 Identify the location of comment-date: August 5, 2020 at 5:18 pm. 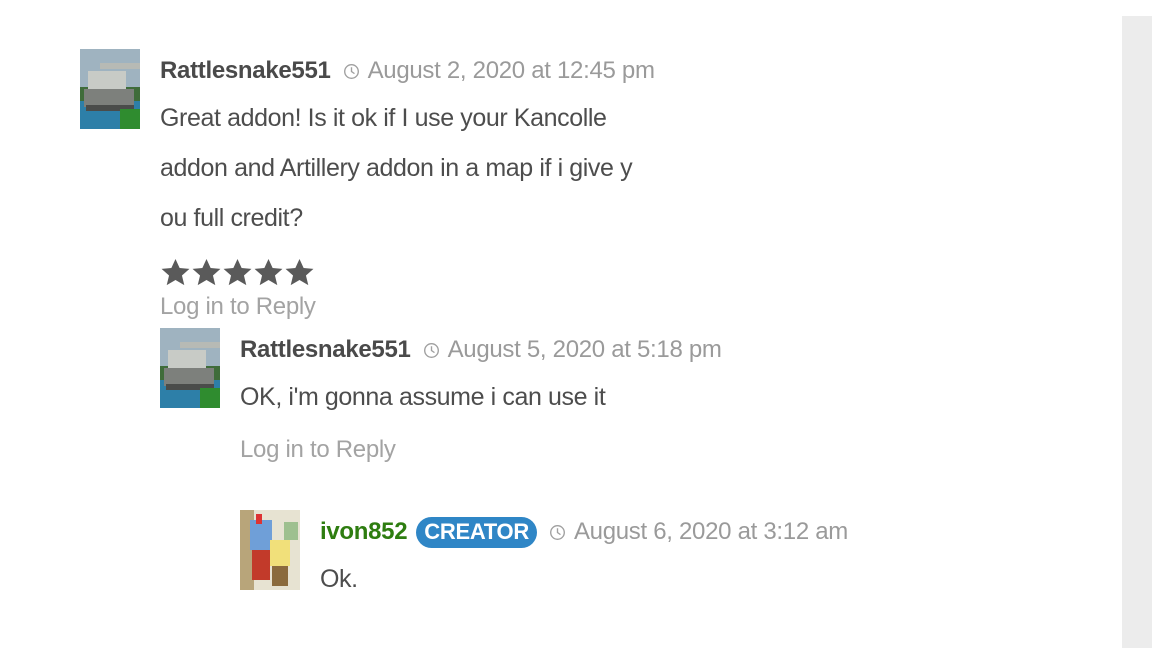
(585, 350).